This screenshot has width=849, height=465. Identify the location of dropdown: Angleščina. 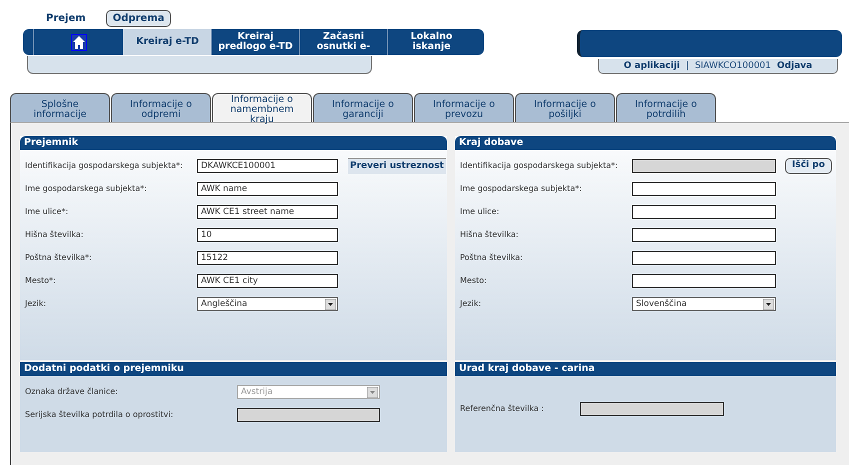
(267, 303).